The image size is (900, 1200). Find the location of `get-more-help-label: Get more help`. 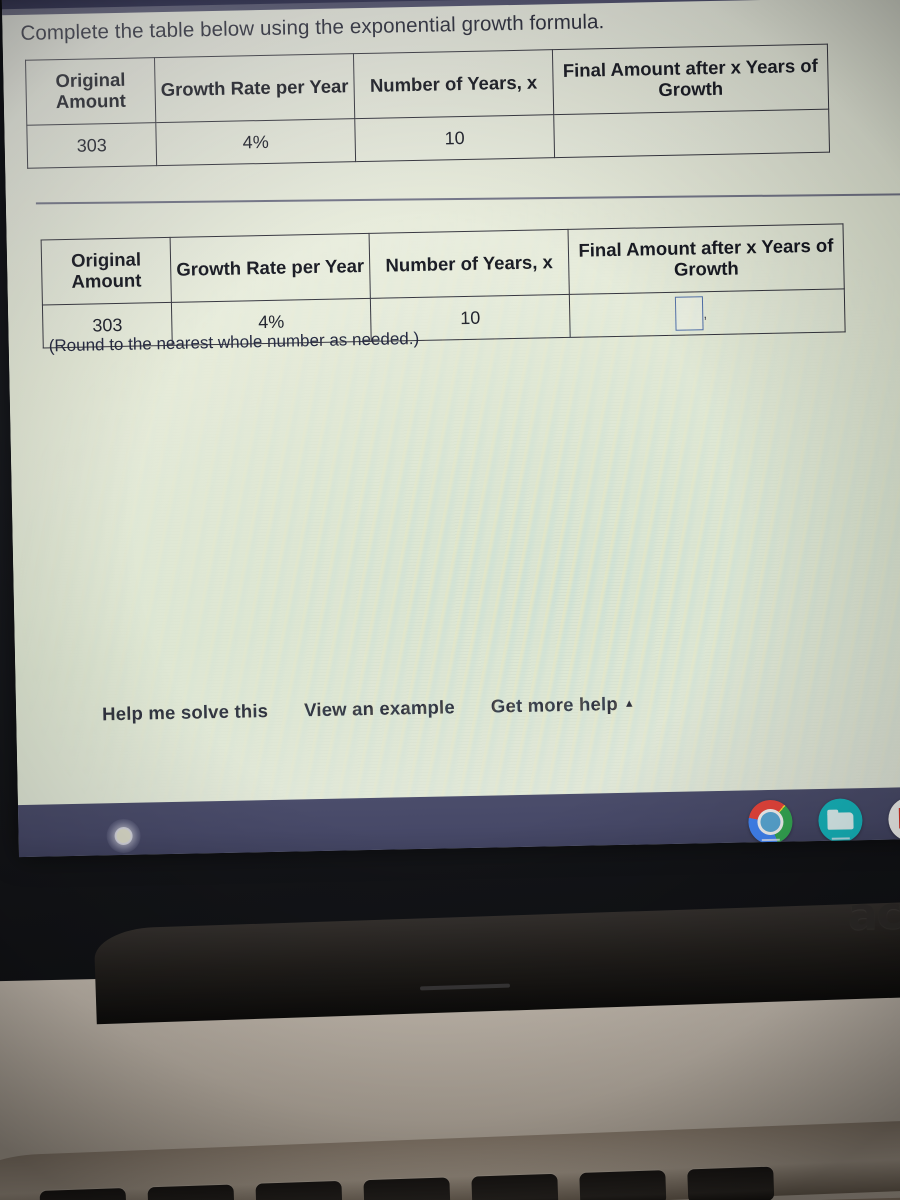

get-more-help-label: Get more help is located at coordinates (554, 705).